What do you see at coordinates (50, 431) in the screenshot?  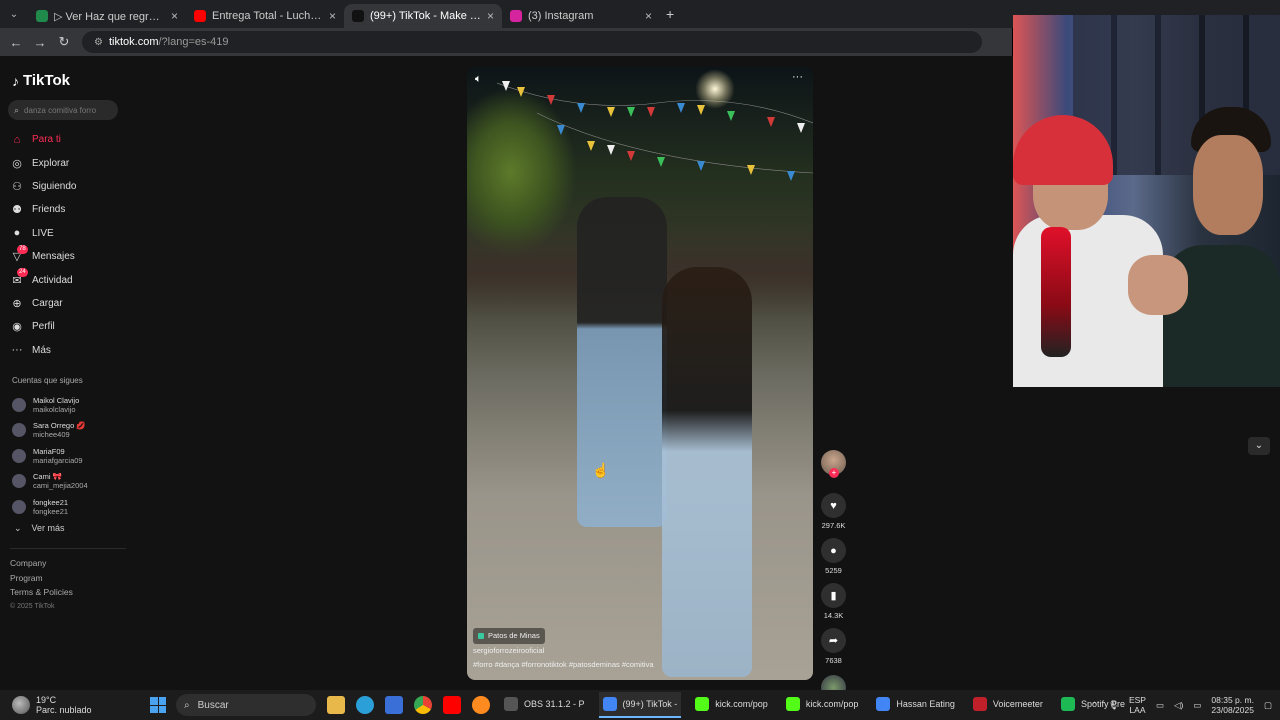 I see `following-account: Sara Orrego 💋 michee409` at bounding box center [50, 431].